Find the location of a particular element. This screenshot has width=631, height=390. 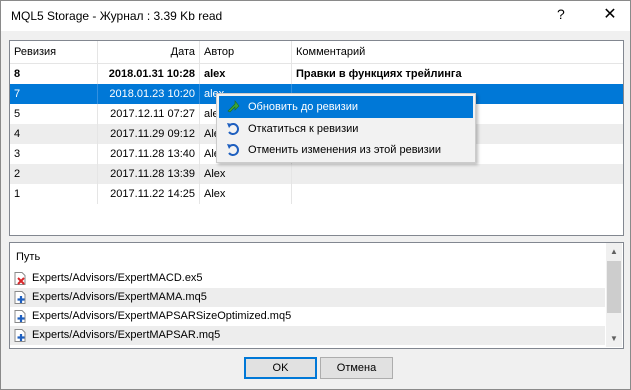

date-cell: 2018.01.31 10:28 is located at coordinates (149, 74).